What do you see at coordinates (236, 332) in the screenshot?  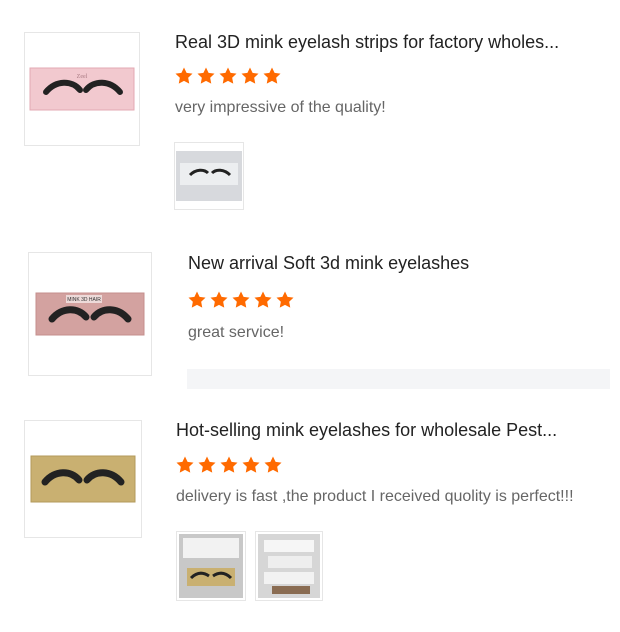 I see `review-comment: great service!` at bounding box center [236, 332].